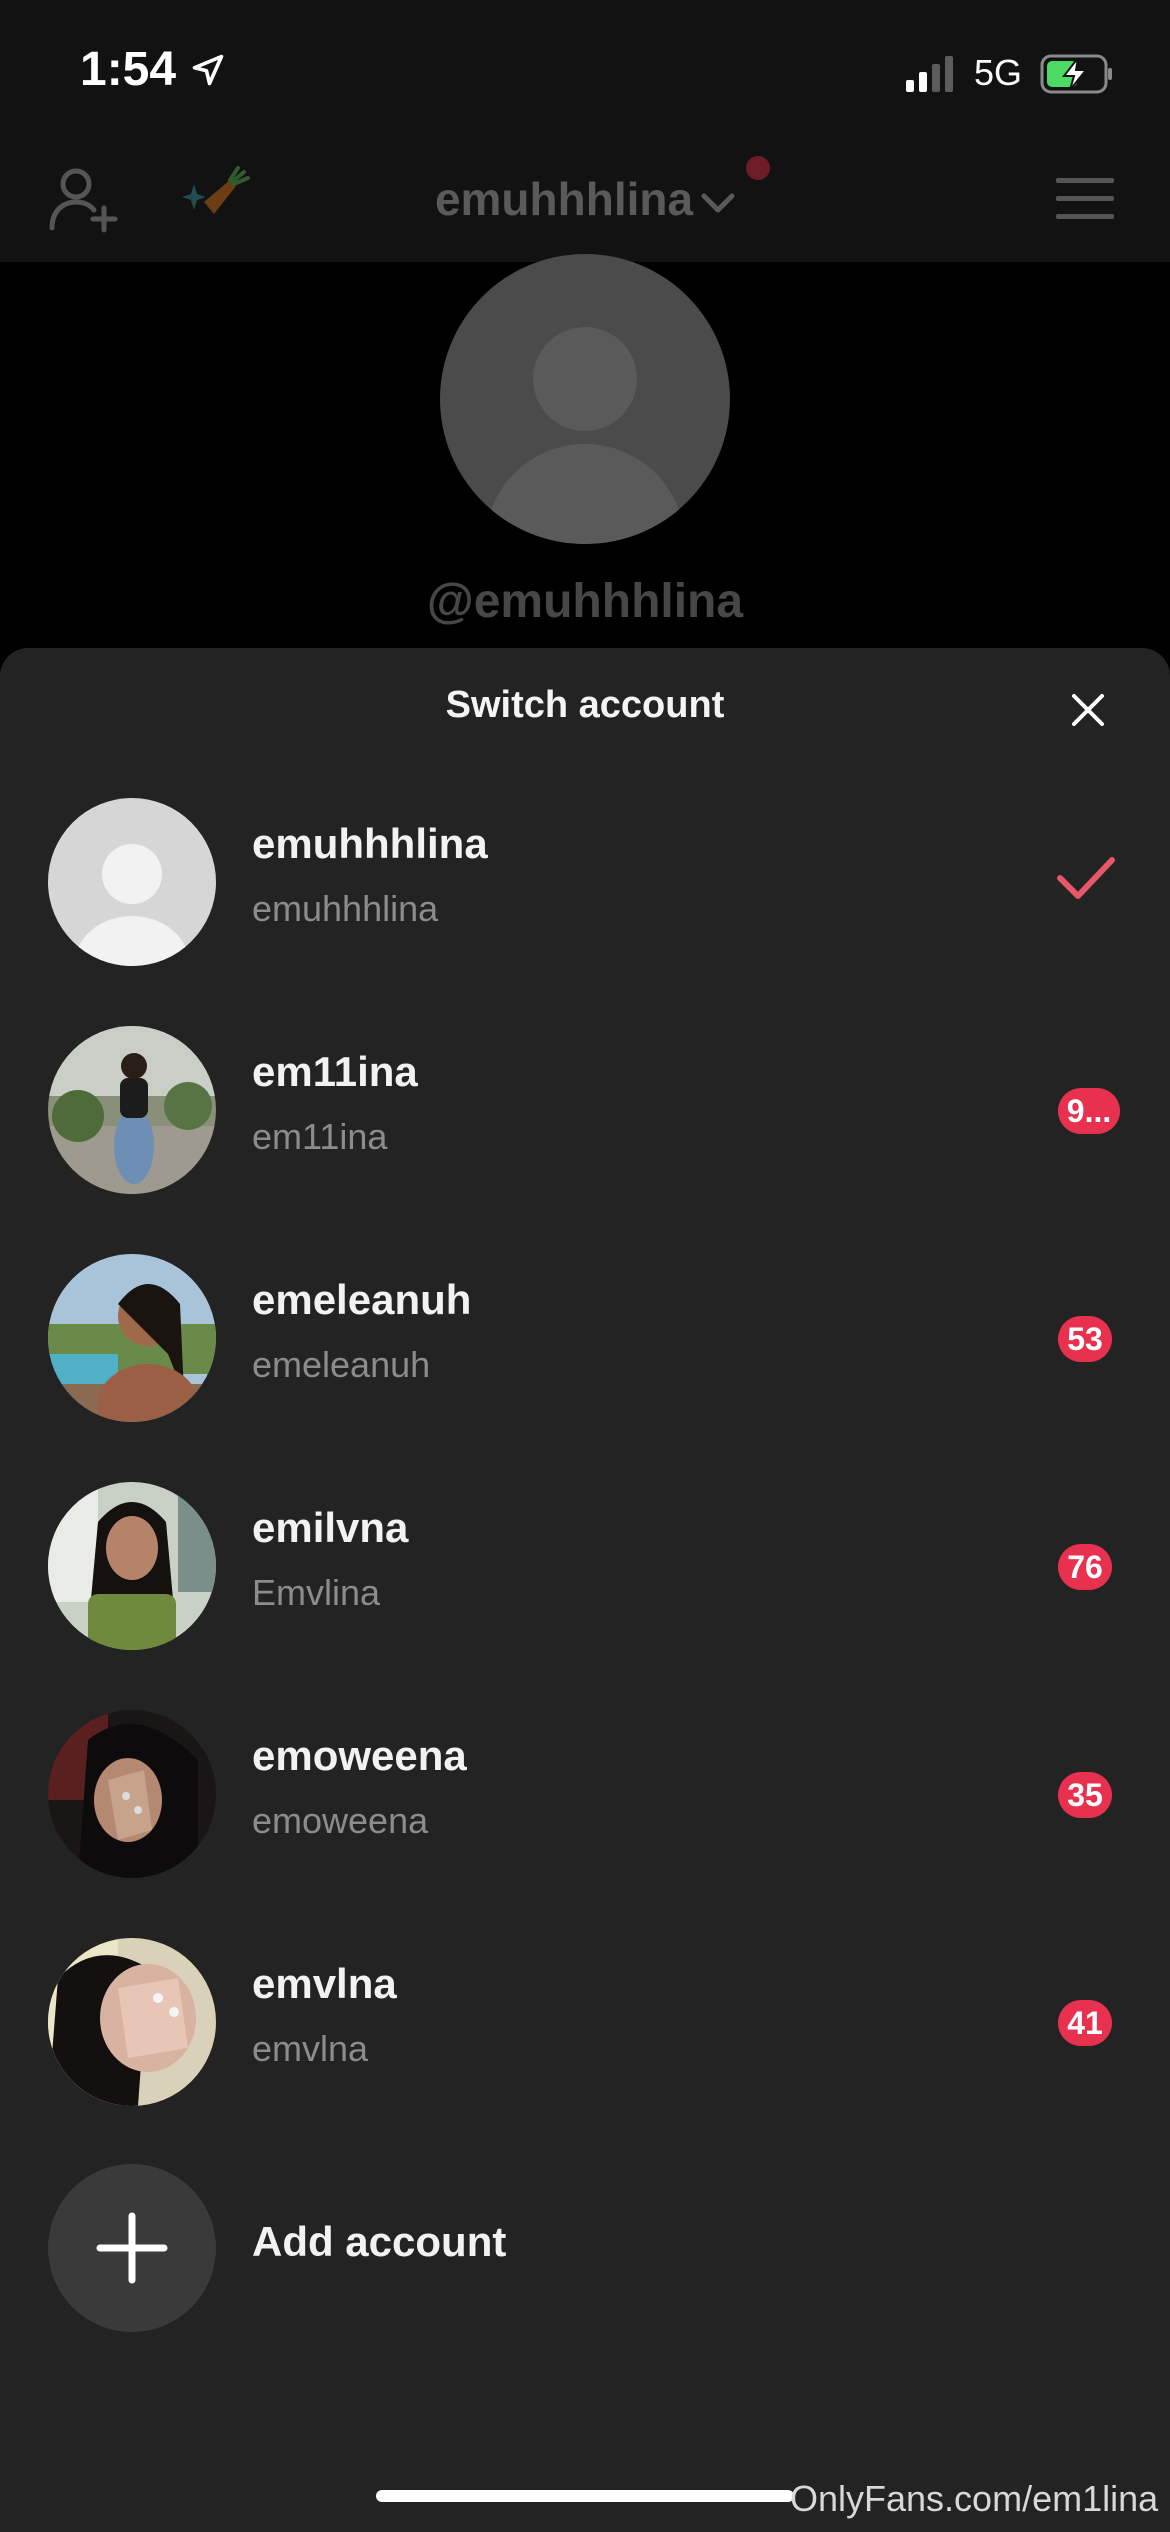 This screenshot has width=1170, height=2532. I want to click on account-switcher: emuhhhlina, so click(585, 199).